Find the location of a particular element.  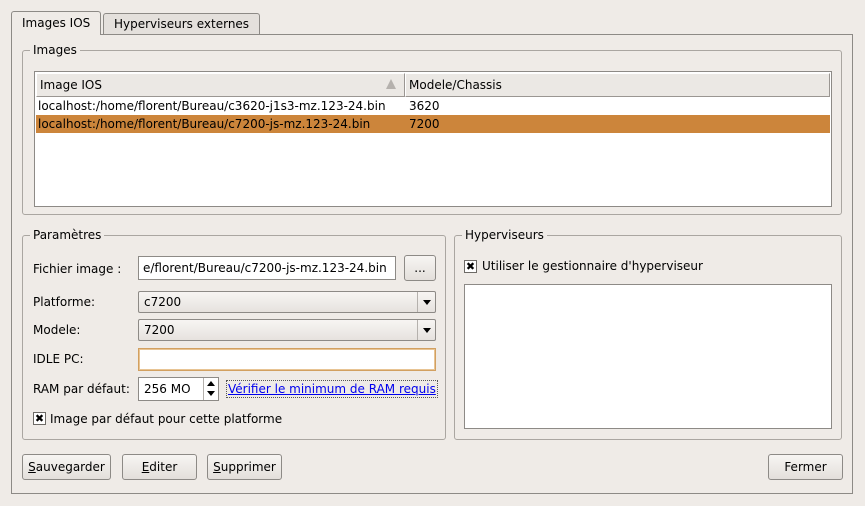

tab-hyperviseurs-externes: Hyperviseurs externes is located at coordinates (182, 24).